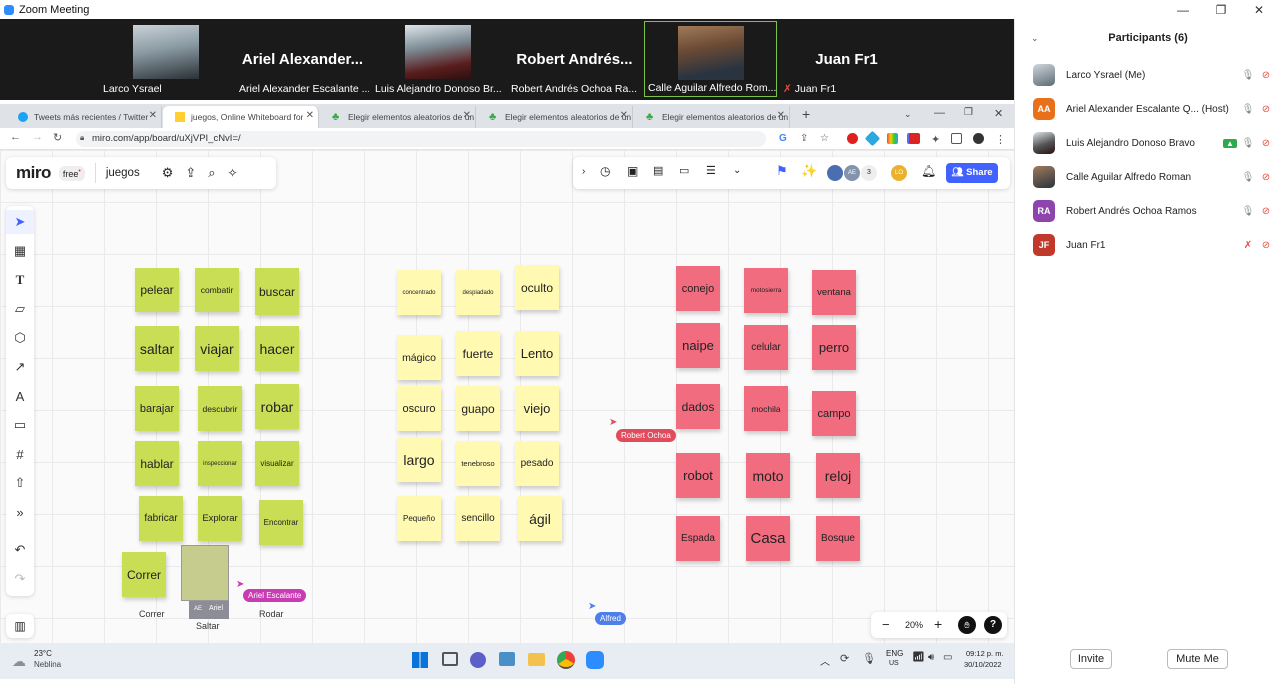 This screenshot has height=684, width=1280. I want to click on mic-icon: 🎙︎, so click(1248, 143).